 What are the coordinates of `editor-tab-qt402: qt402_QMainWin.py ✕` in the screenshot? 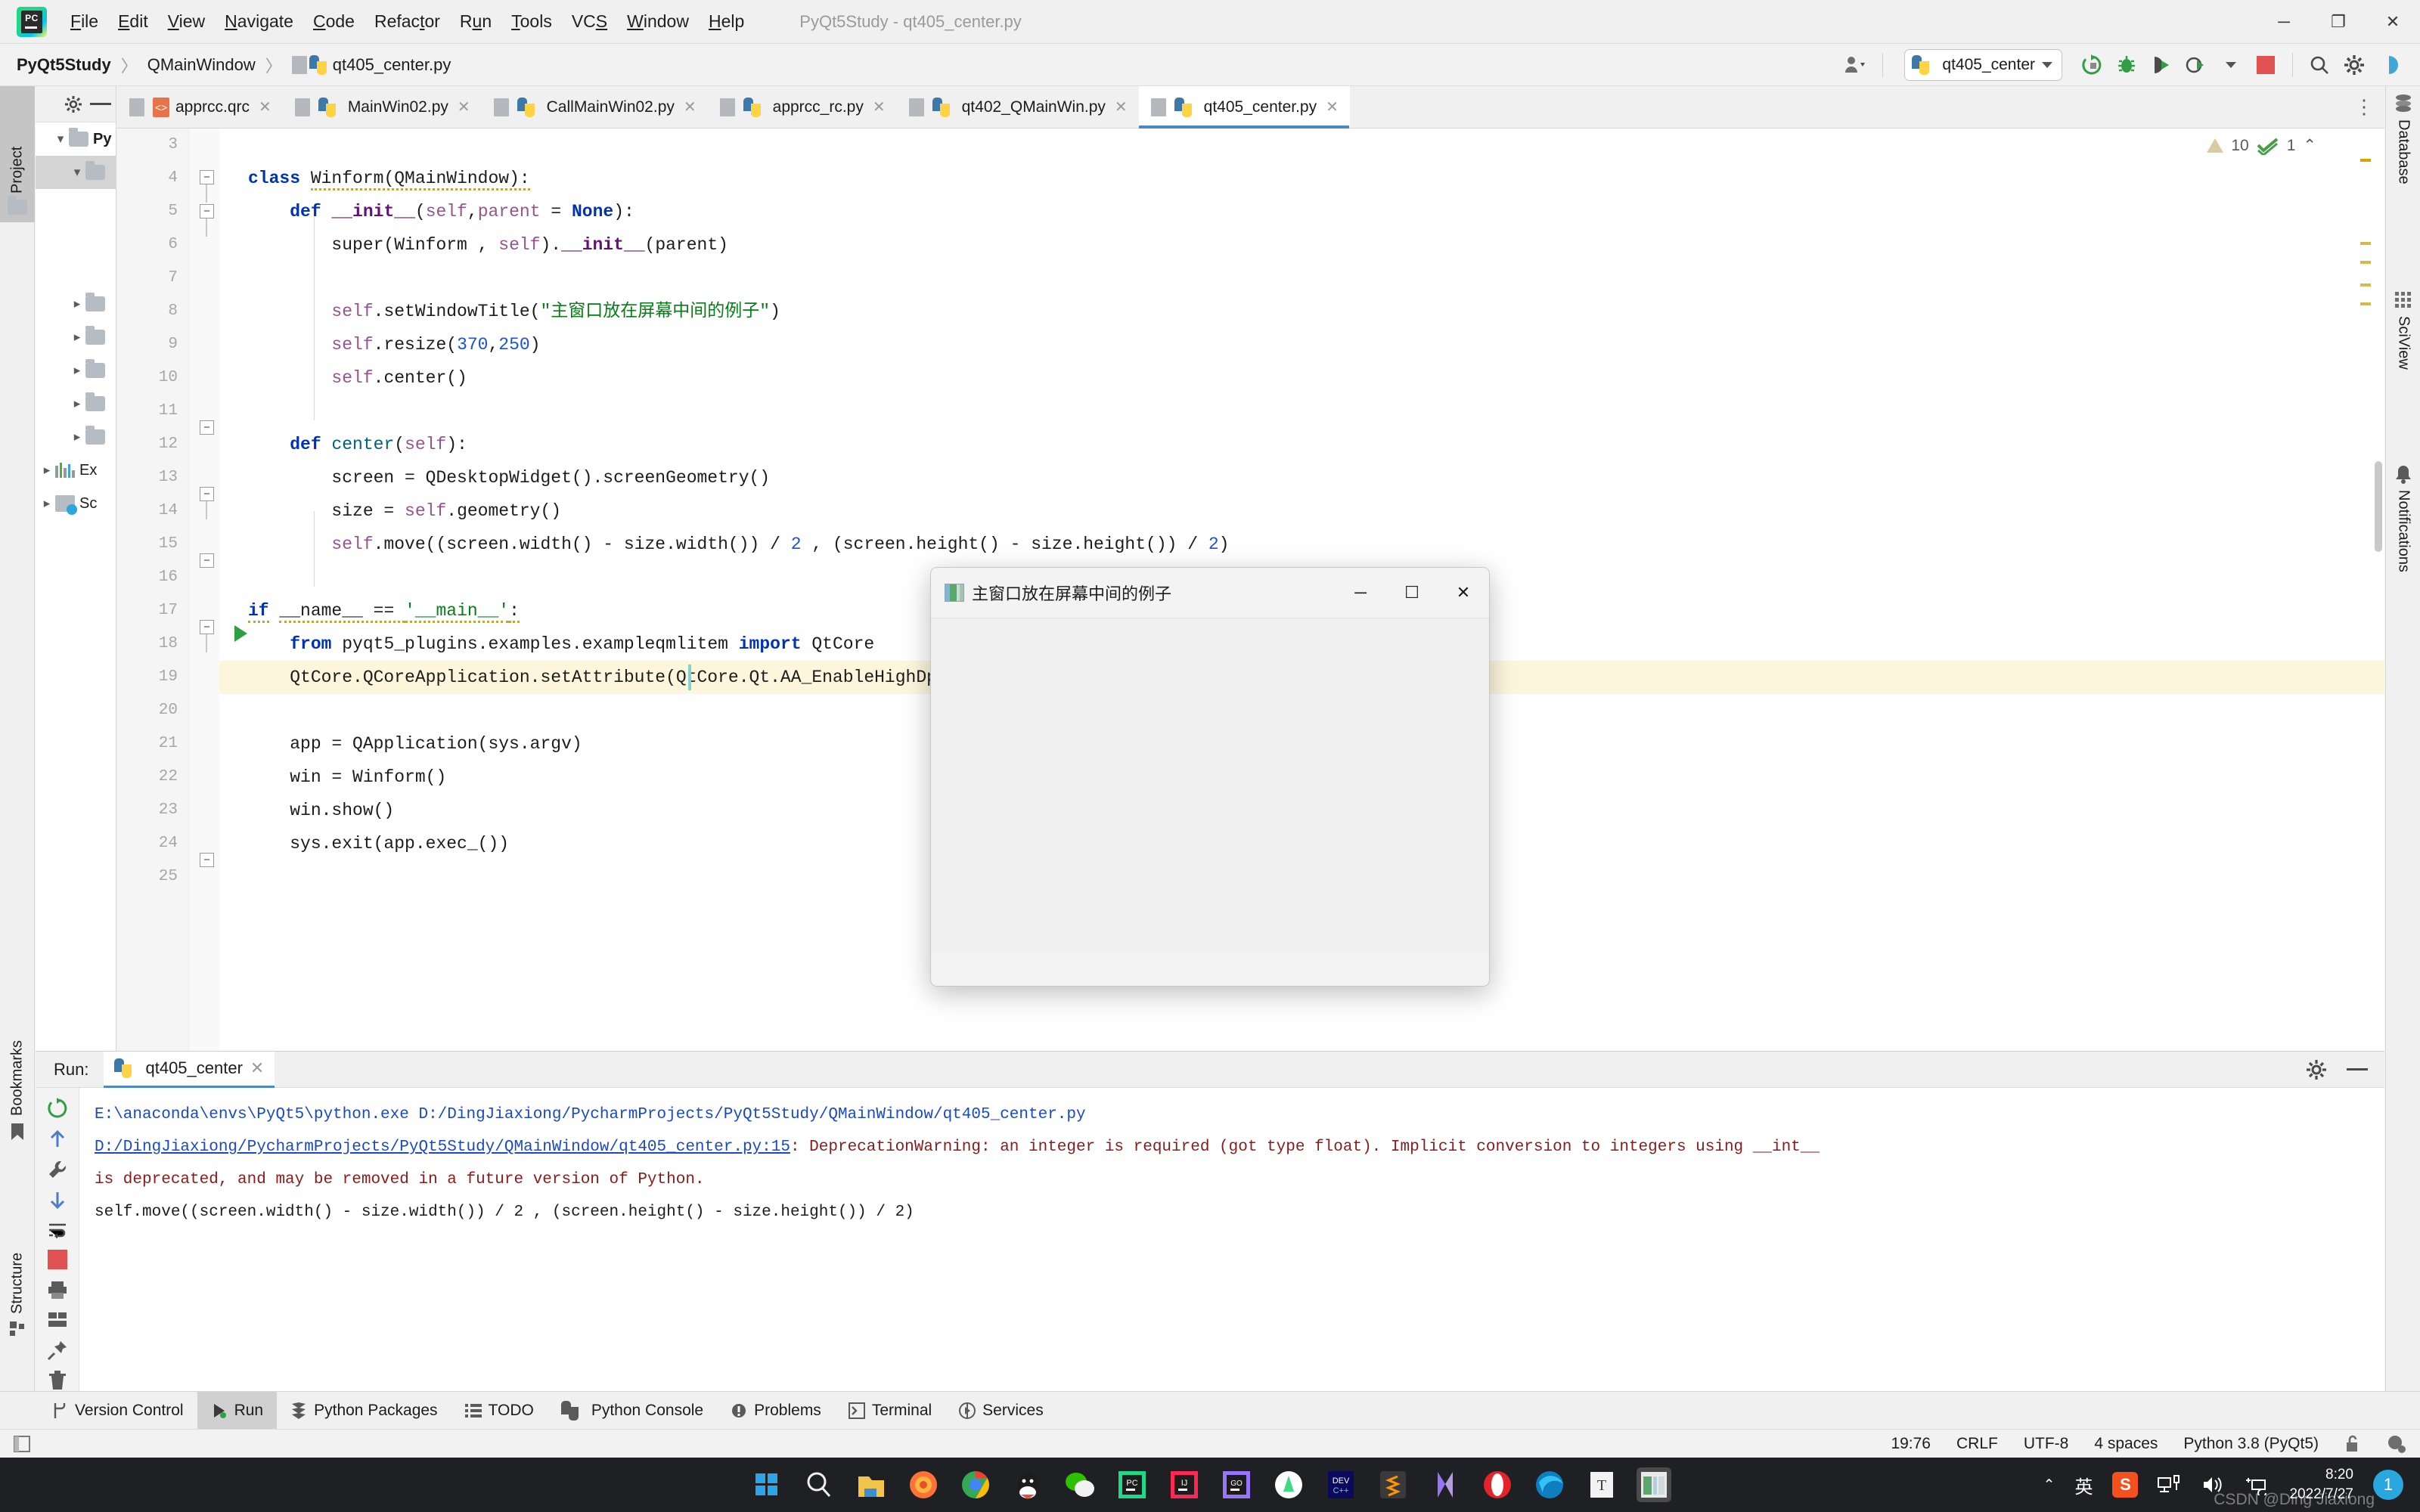 It's located at (1018, 107).